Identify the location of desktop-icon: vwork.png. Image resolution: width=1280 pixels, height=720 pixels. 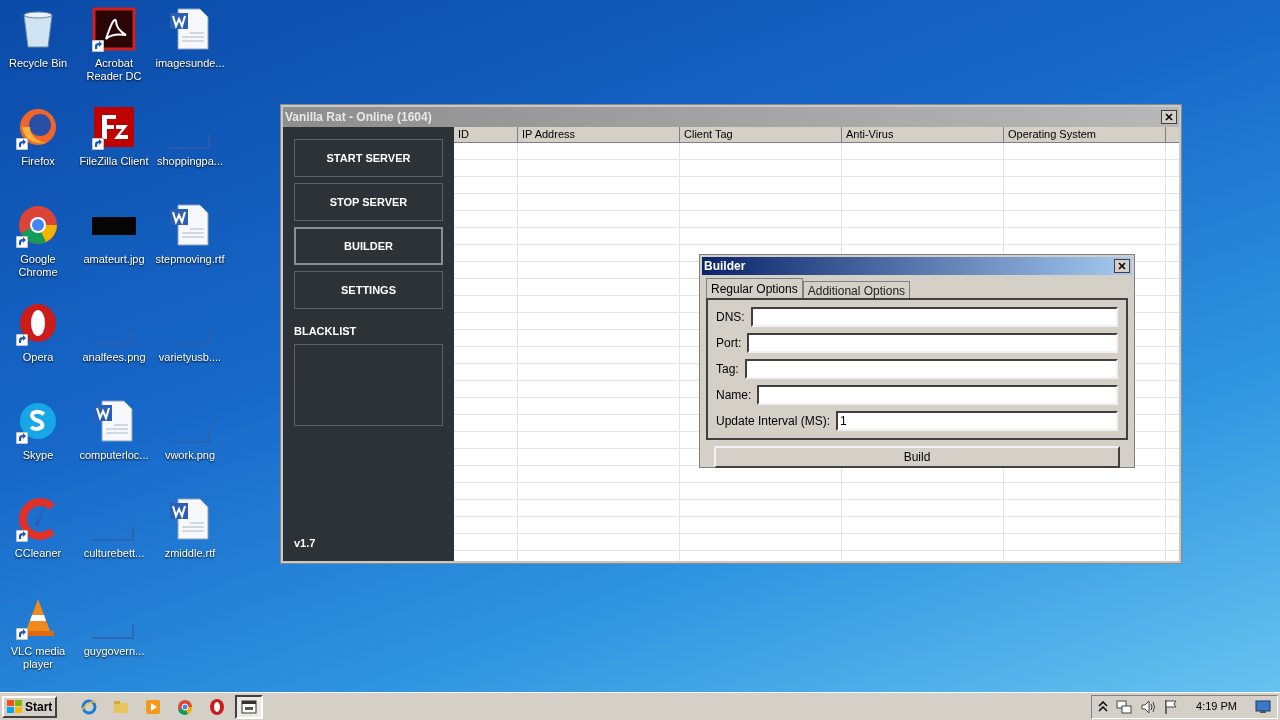
(190, 447).